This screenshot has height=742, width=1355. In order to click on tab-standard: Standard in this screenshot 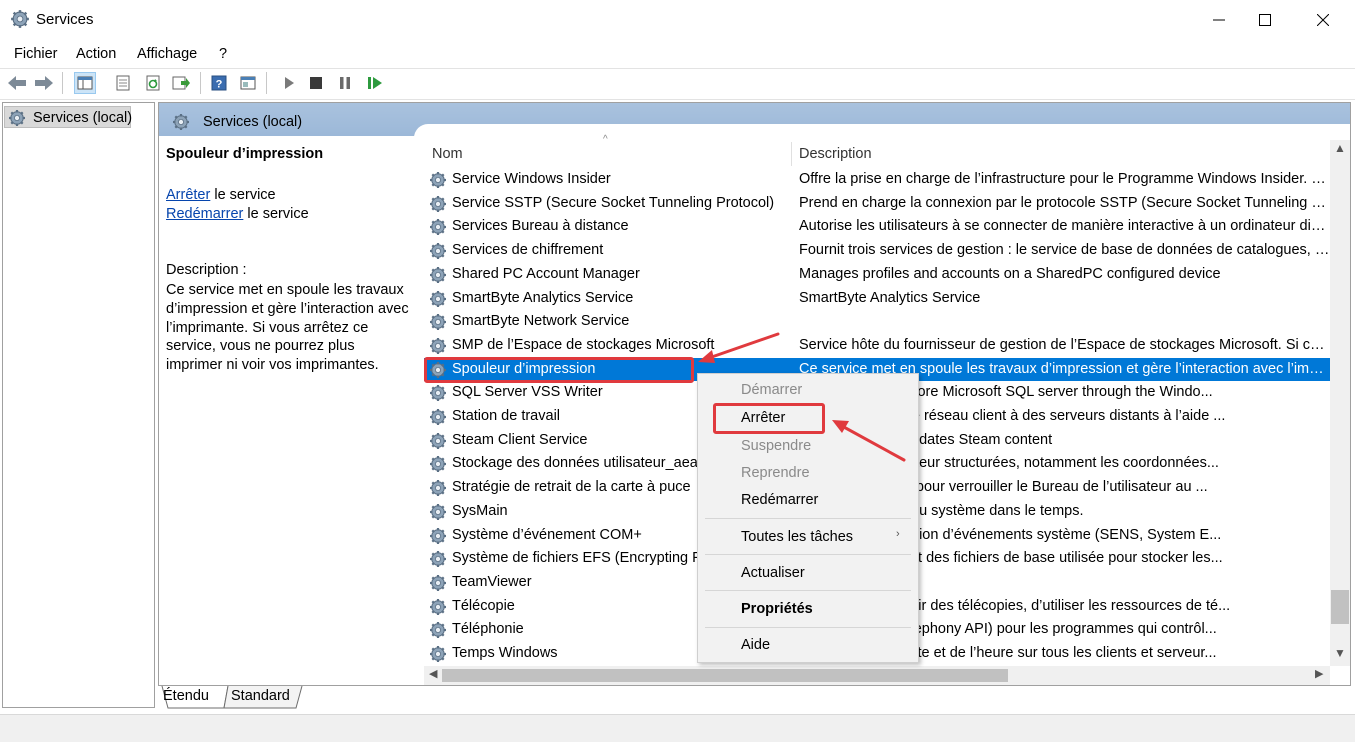, I will do `click(260, 699)`.